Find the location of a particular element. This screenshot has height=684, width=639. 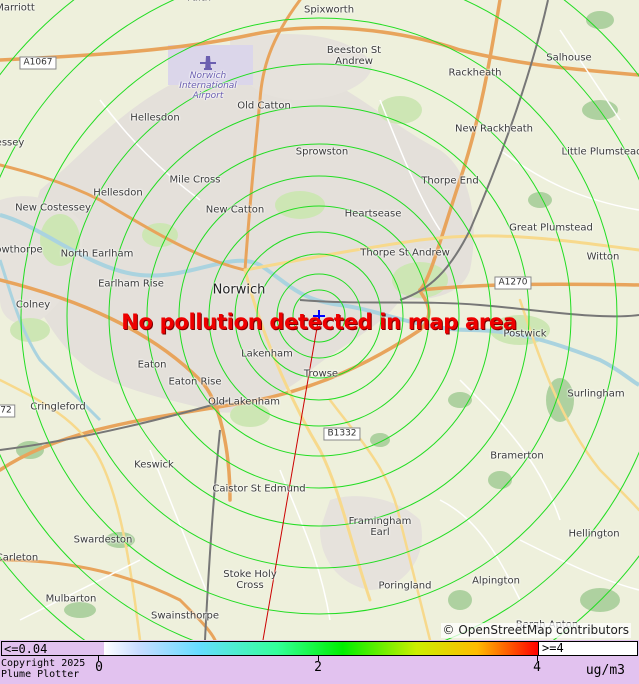

place-label-norwich-airport: Norwich International Airport is located at coordinates (208, 86).